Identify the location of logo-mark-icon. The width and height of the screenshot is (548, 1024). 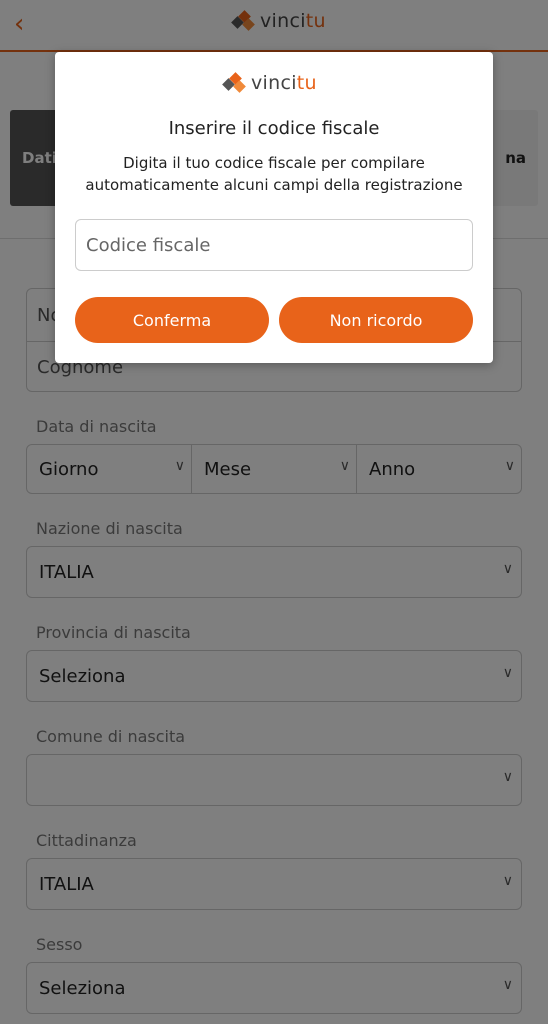
(234, 82).